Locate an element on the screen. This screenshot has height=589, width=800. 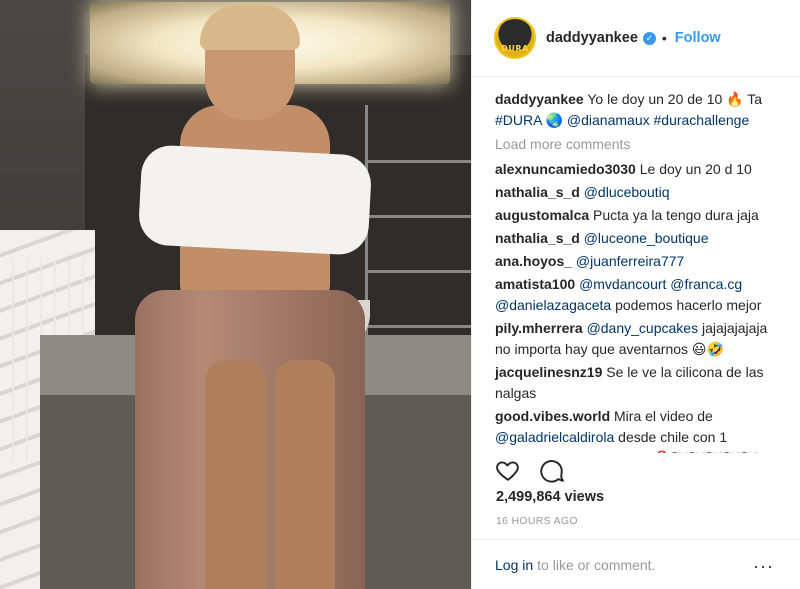
action-bar is located at coordinates (530, 471).